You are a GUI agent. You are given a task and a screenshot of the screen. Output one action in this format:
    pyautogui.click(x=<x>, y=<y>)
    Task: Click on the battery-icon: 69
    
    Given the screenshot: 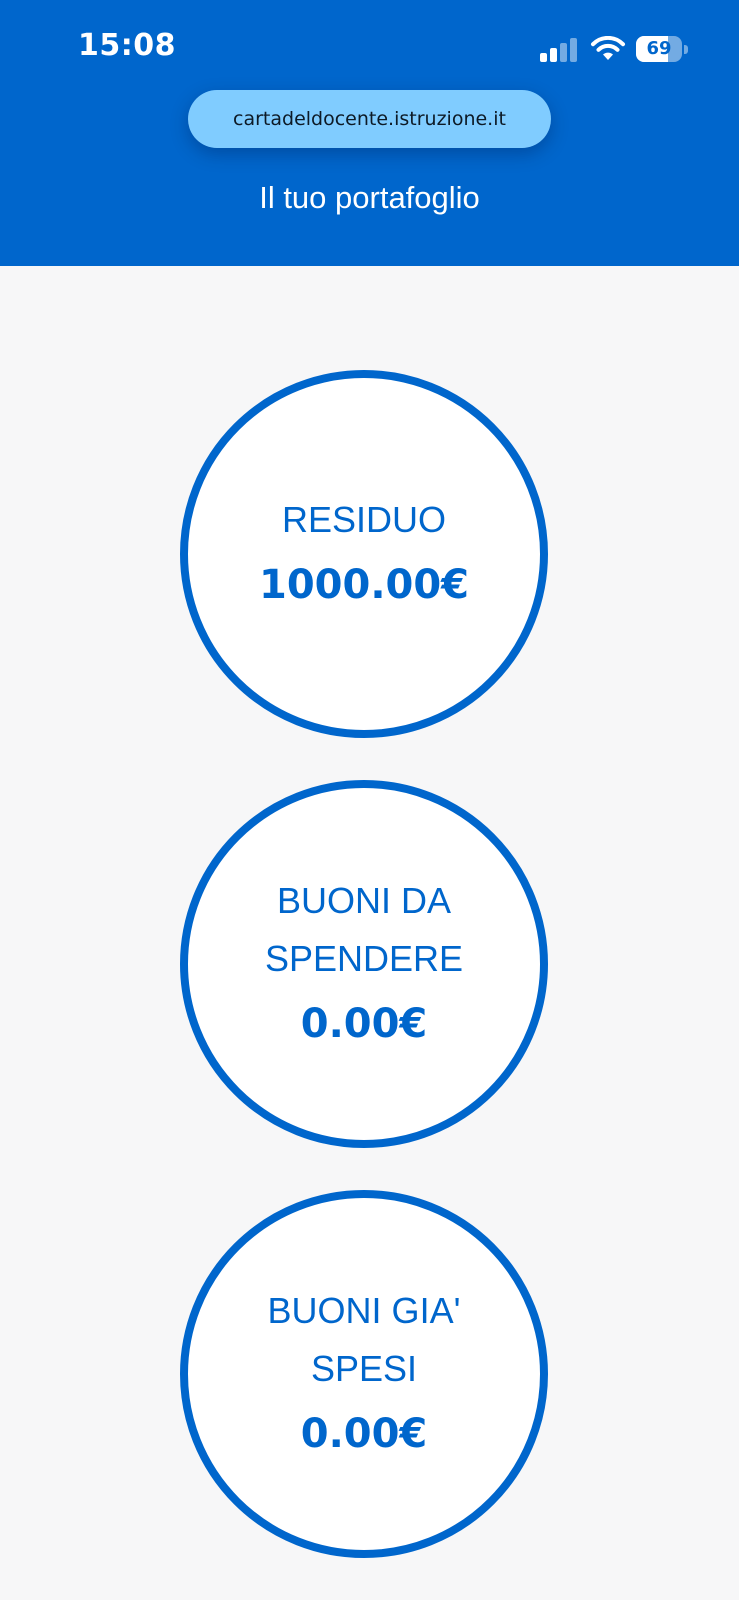 What is the action you would take?
    pyautogui.click(x=662, y=49)
    